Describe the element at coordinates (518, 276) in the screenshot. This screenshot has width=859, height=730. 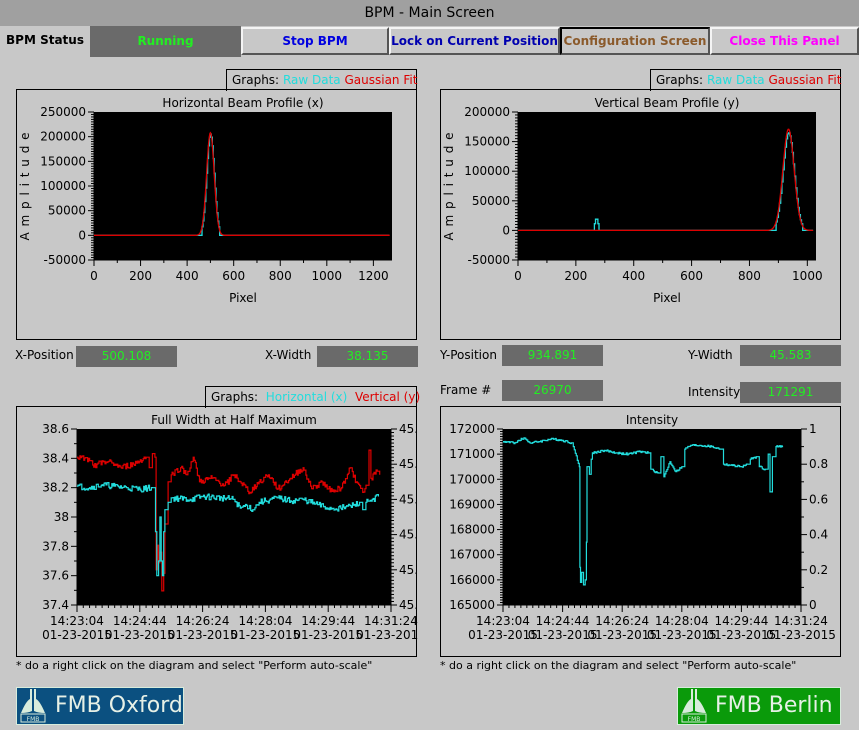
I see `x-axis-tick-label: 0` at that location.